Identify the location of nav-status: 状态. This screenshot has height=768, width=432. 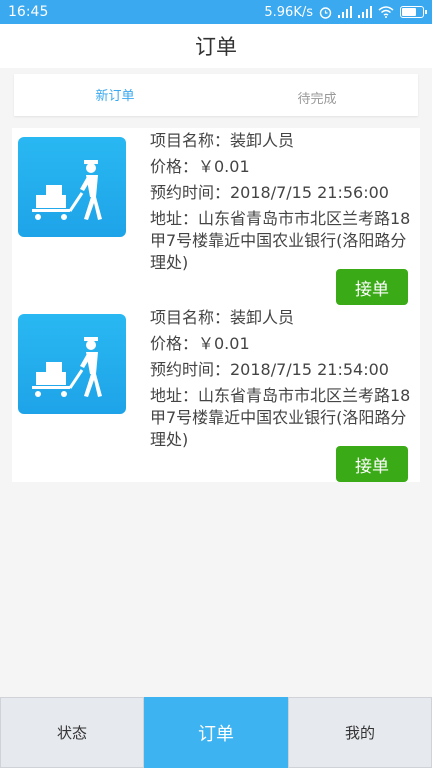
(72, 732).